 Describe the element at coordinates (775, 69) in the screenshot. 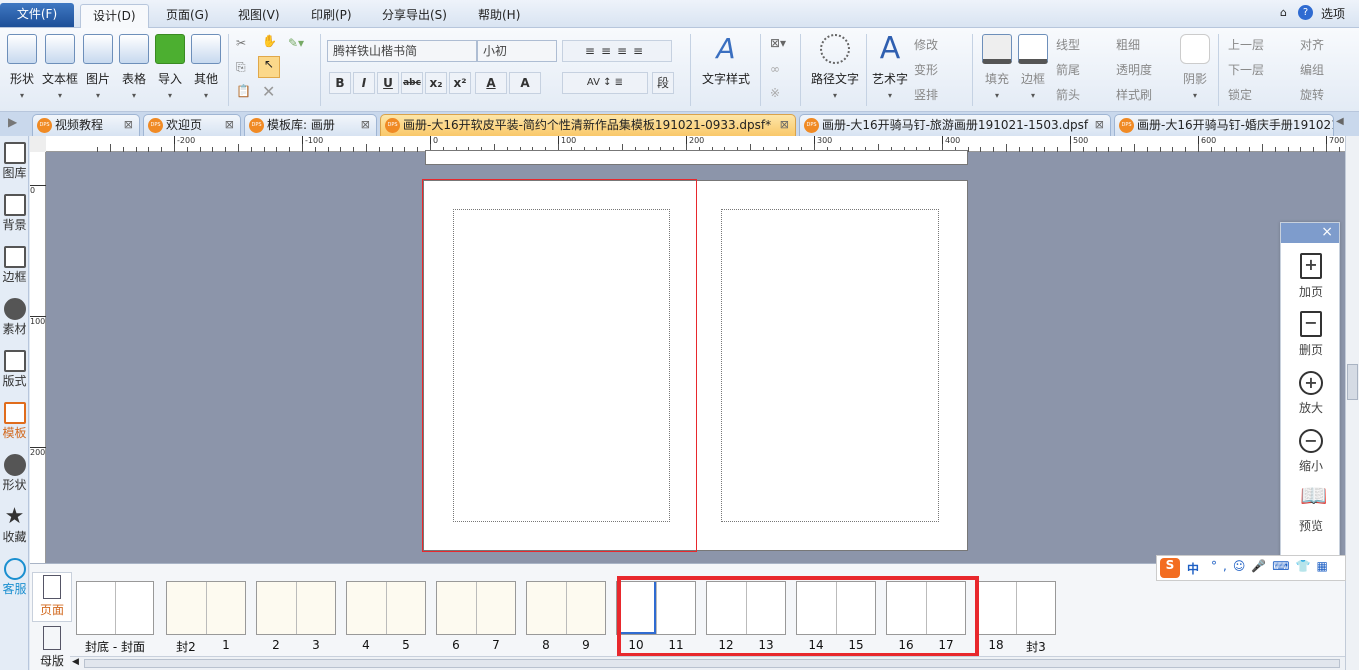

I see `link-icon: ∞` at that location.